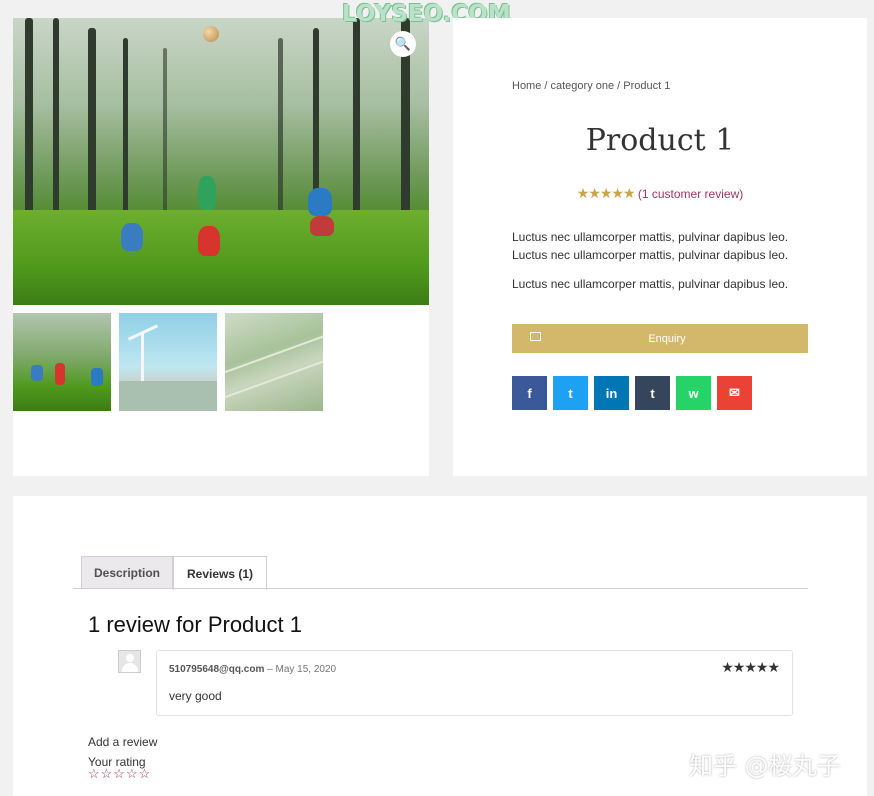 The image size is (874, 796). What do you see at coordinates (591, 86) in the screenshot?
I see `breadcrumb: Home / category one / Product 1` at bounding box center [591, 86].